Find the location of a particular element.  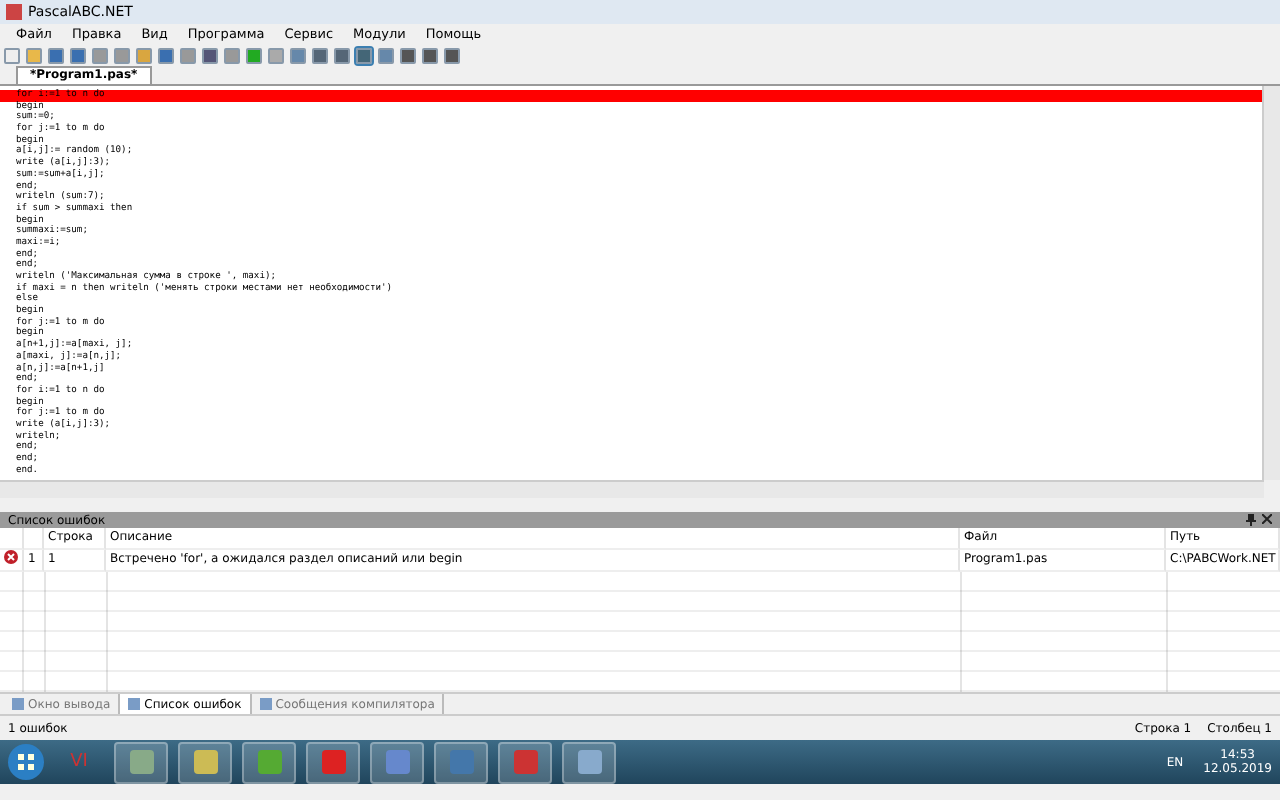

start-button is located at coordinates (26, 762).